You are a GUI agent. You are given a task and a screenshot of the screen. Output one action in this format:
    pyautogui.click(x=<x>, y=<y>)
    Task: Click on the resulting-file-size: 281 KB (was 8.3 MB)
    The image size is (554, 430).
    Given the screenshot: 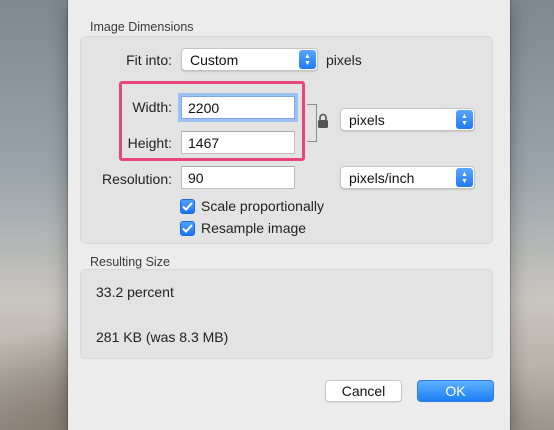 What is the action you would take?
    pyautogui.click(x=162, y=337)
    